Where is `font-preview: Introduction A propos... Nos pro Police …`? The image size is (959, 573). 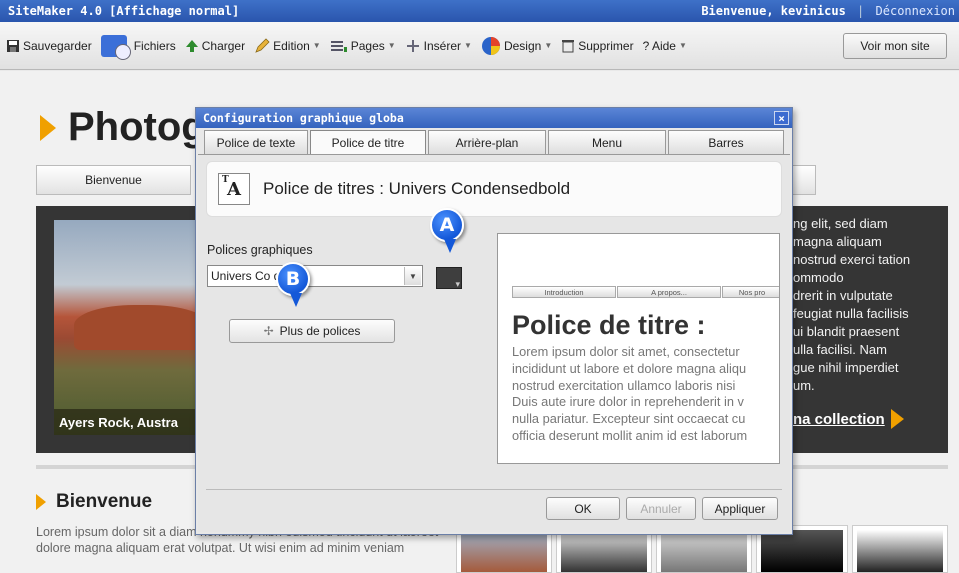 font-preview: Introduction A propos... Nos pro Police … is located at coordinates (638, 348).